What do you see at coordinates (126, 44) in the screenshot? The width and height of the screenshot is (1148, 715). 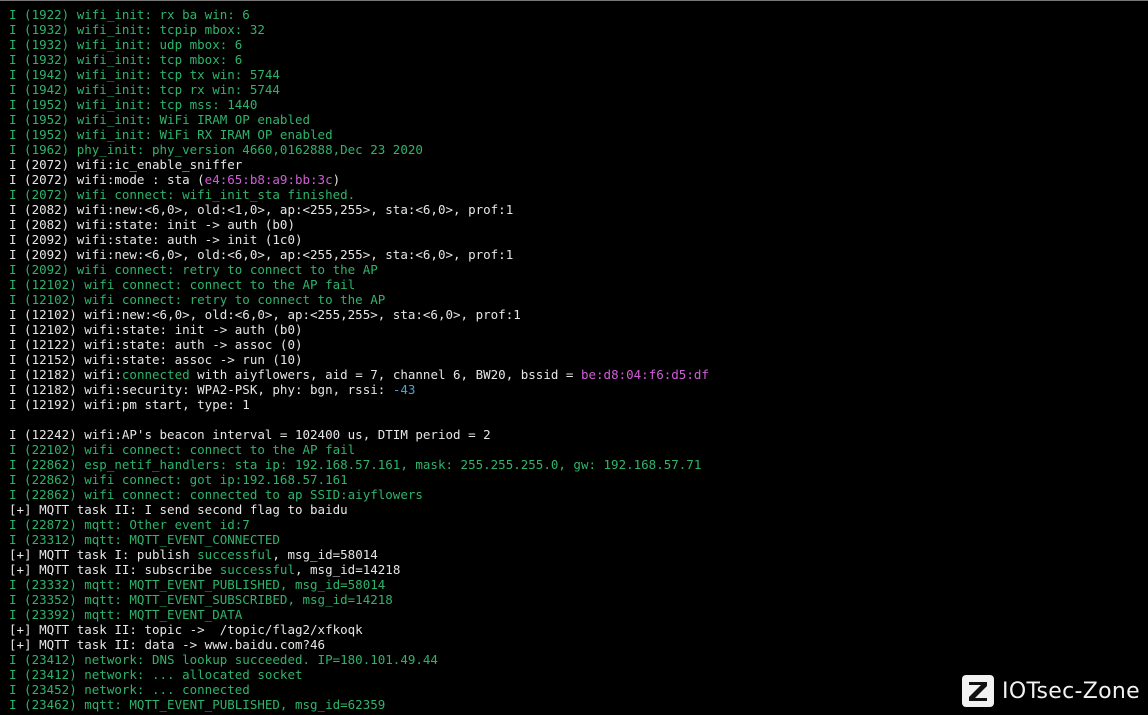 I see `log-segment: I (1932) wifi_init: udp mbox: 6` at bounding box center [126, 44].